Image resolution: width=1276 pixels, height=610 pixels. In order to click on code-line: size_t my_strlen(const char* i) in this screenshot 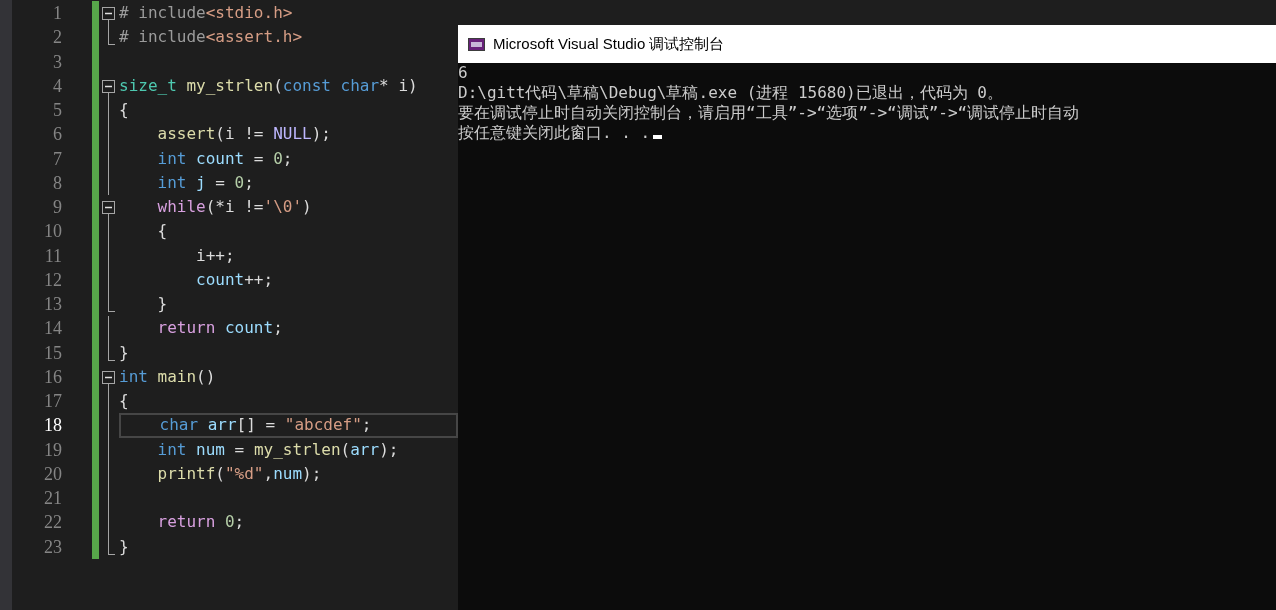, I will do `click(268, 85)`.